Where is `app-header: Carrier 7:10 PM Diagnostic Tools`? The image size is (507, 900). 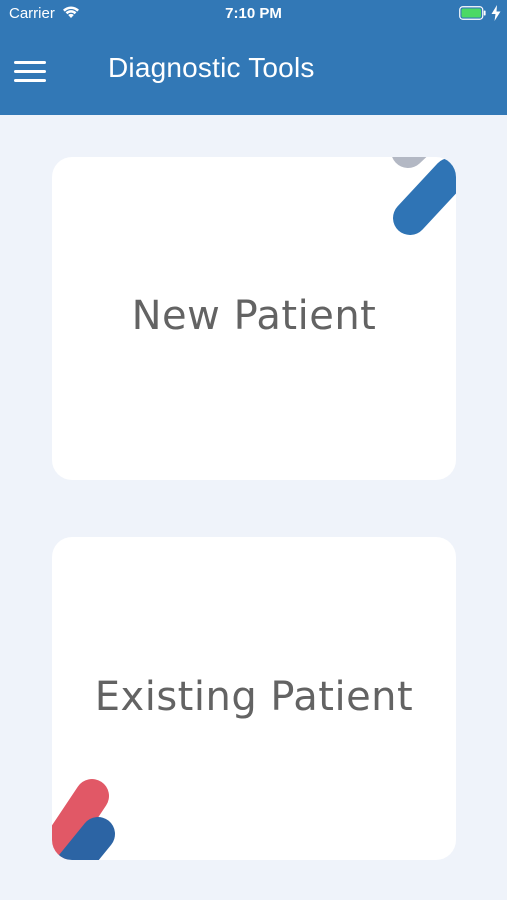 app-header: Carrier 7:10 PM Diagnostic Tools is located at coordinates (253, 57).